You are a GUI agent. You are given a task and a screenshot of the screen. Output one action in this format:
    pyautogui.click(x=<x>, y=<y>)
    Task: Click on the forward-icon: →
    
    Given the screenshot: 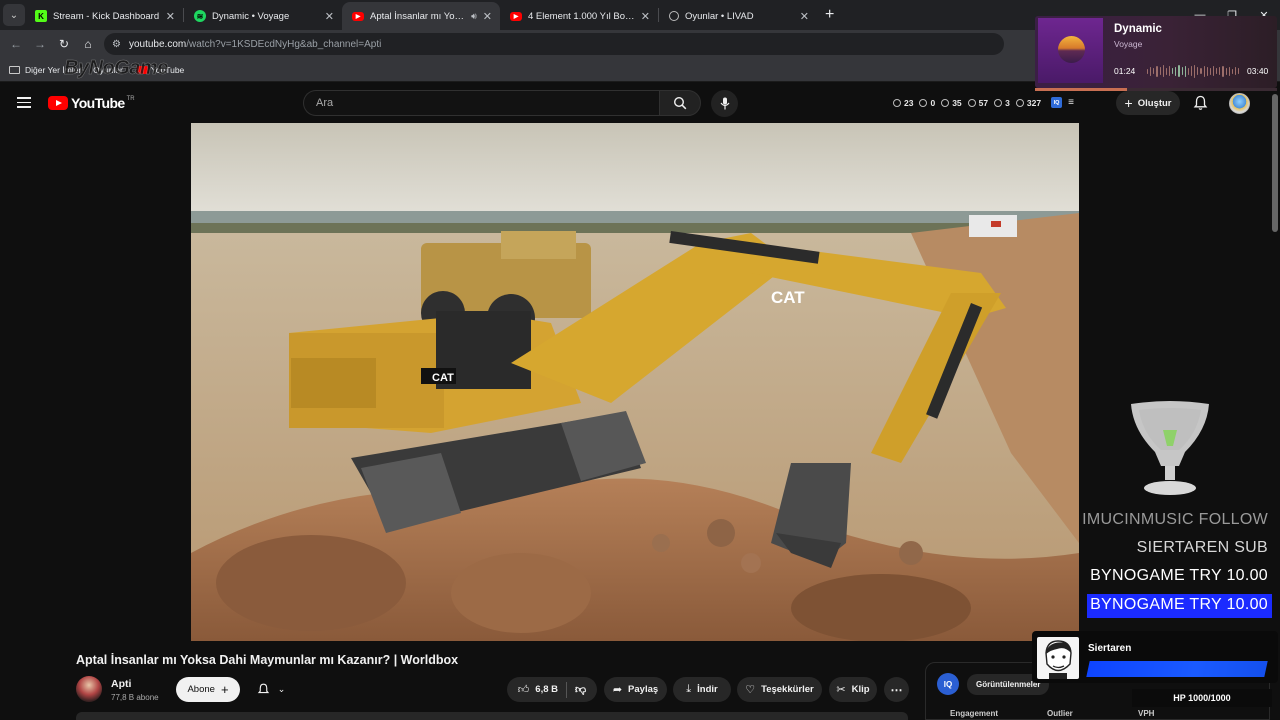 What is the action you would take?
    pyautogui.click(x=40, y=44)
    